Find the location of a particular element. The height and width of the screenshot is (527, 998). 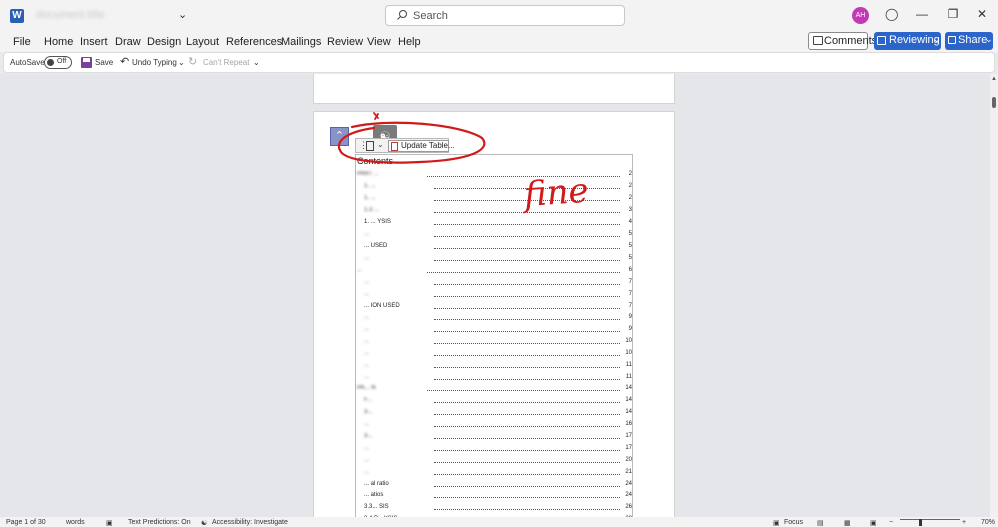

toc-entry: PA... N 14 is located at coordinates (494, 388).